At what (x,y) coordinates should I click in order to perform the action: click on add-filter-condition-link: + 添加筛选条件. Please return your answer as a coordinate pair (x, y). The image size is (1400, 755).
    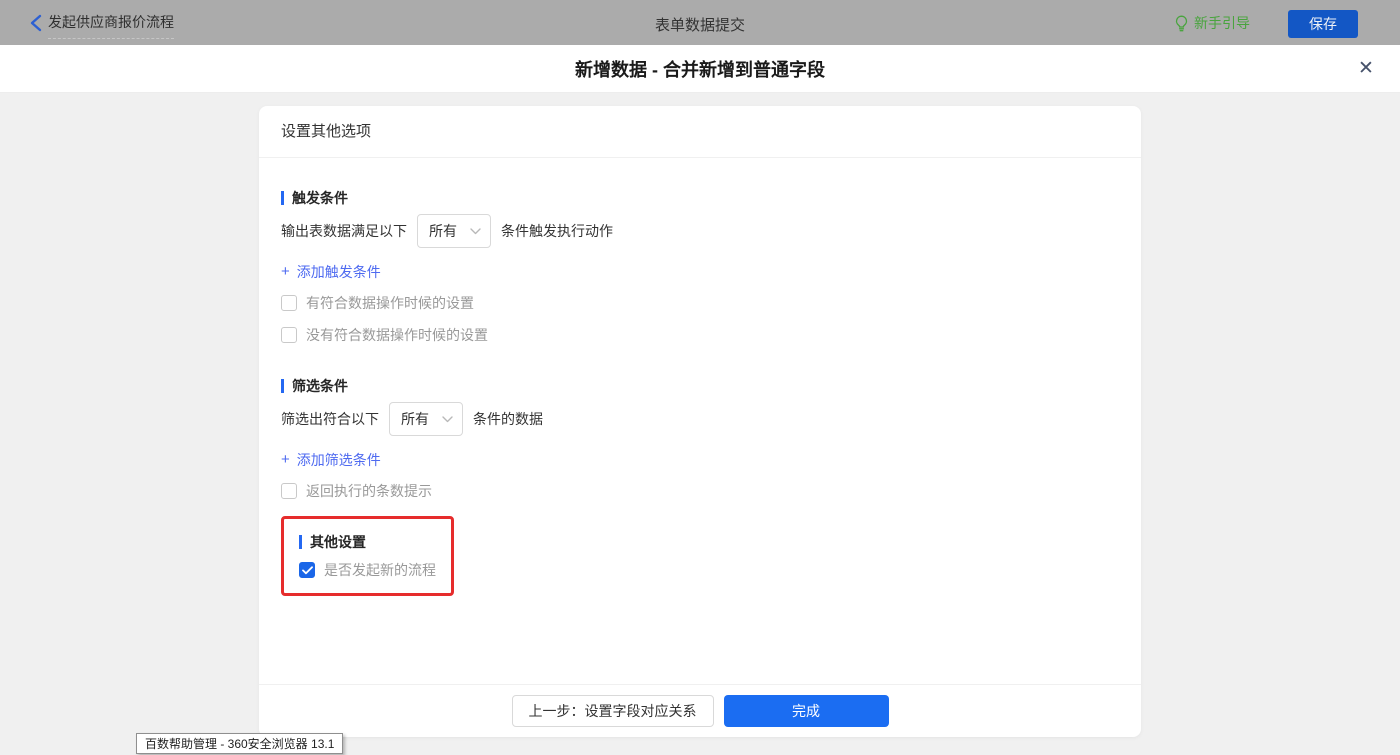
    Looking at the image, I should click on (331, 460).